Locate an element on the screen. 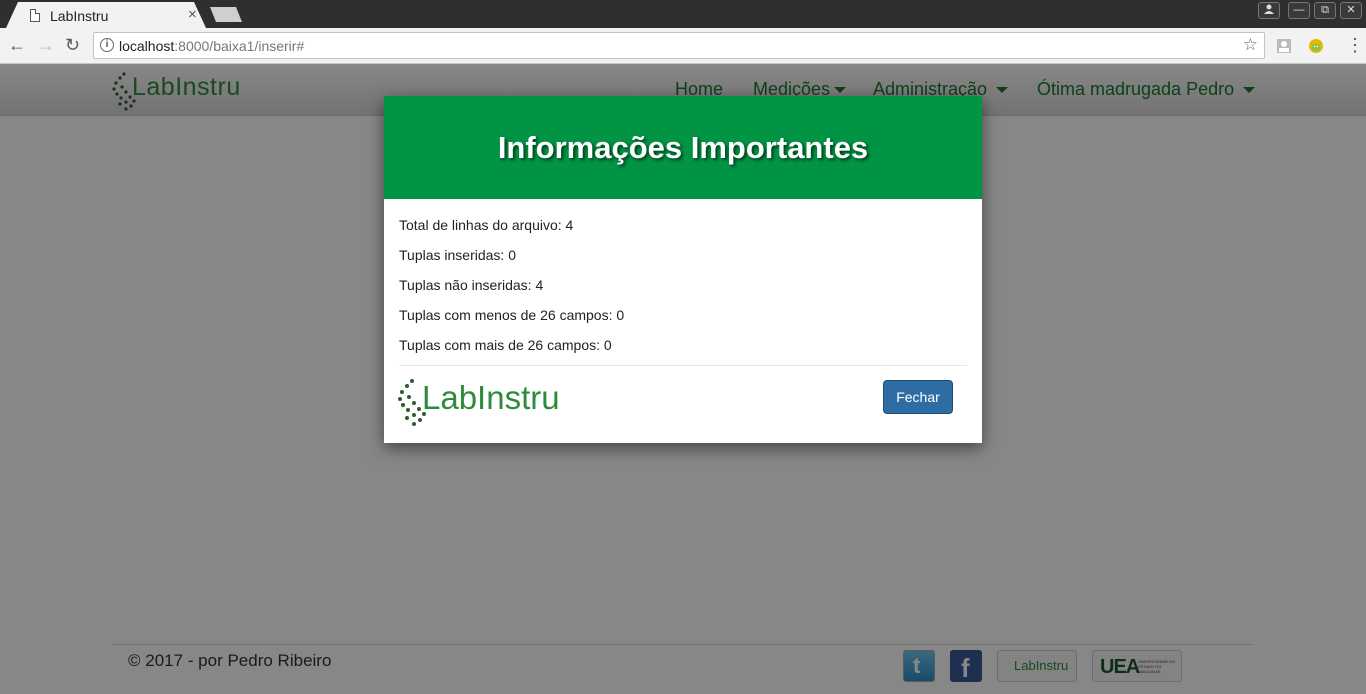 Image resolution: width=1366 pixels, height=694 pixels. url-path: :8000/baixa1/inserir# is located at coordinates (239, 46).